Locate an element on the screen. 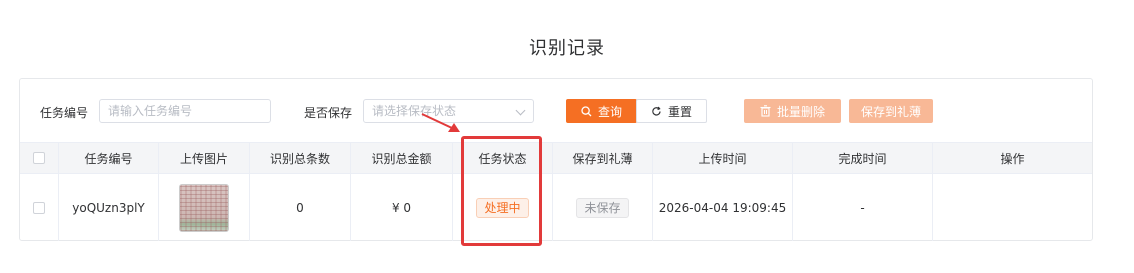 This screenshot has height=273, width=1134. cell-finish-time: - is located at coordinates (863, 207).